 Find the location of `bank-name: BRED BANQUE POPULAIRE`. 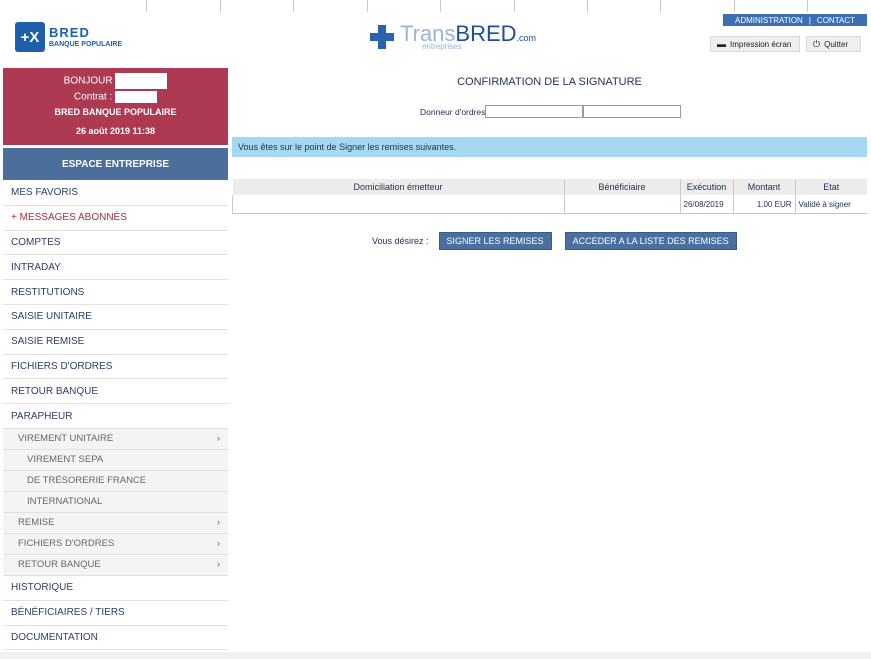

bank-name: BRED BANQUE POPULAIRE is located at coordinates (115, 112).